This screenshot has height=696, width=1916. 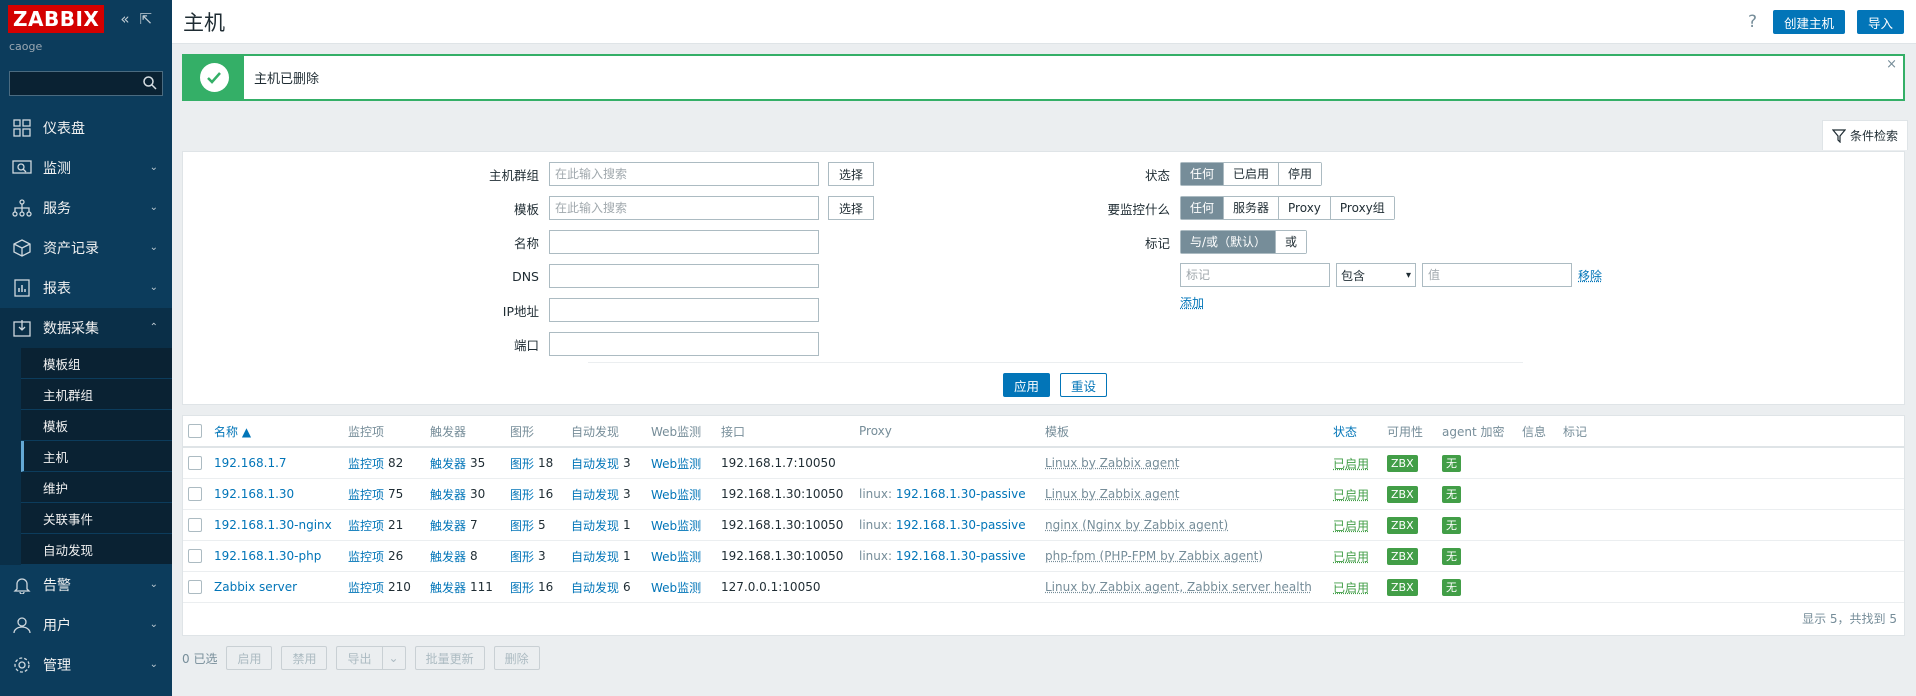 I want to click on reset-button: 重设, so click(x=1084, y=385).